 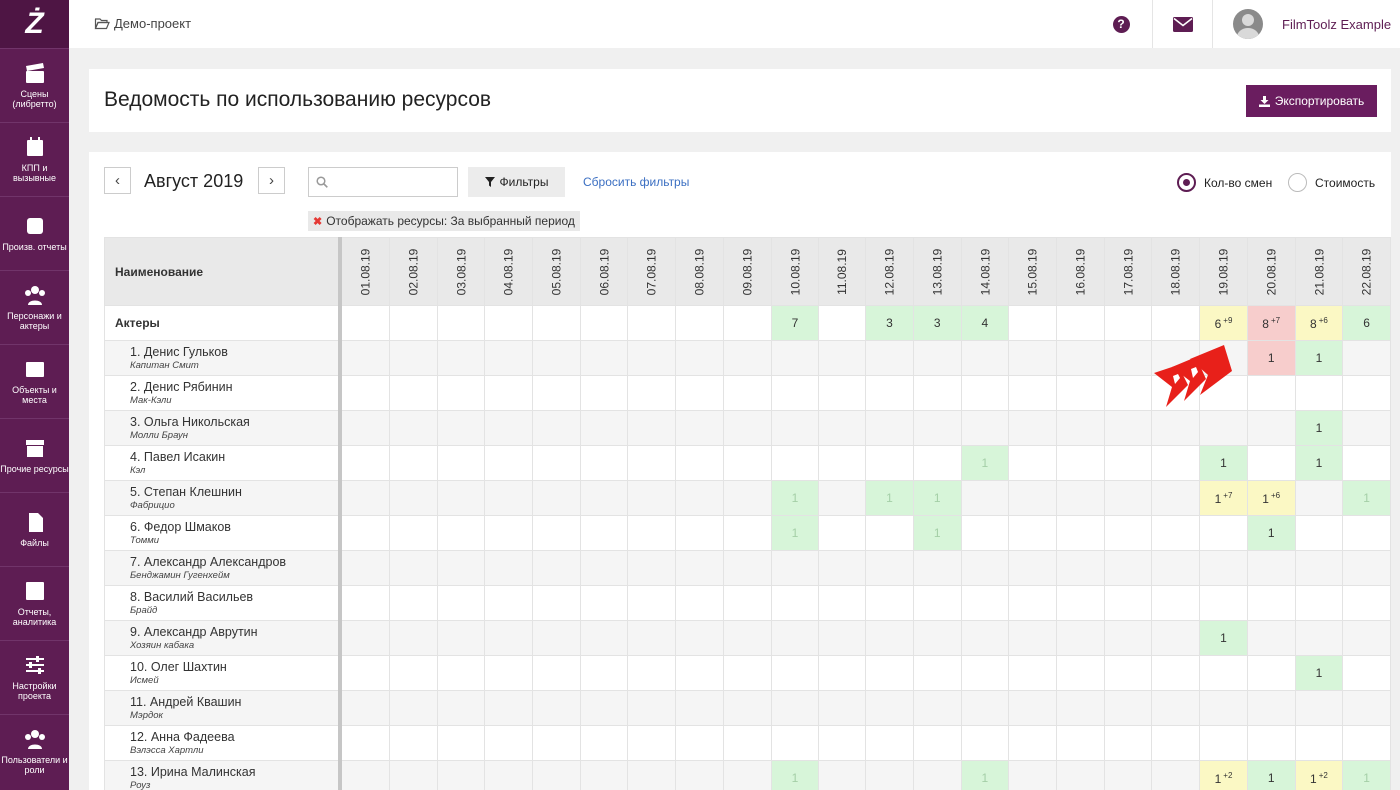 I want to click on filters-button: Фильтры, so click(x=516, y=182).